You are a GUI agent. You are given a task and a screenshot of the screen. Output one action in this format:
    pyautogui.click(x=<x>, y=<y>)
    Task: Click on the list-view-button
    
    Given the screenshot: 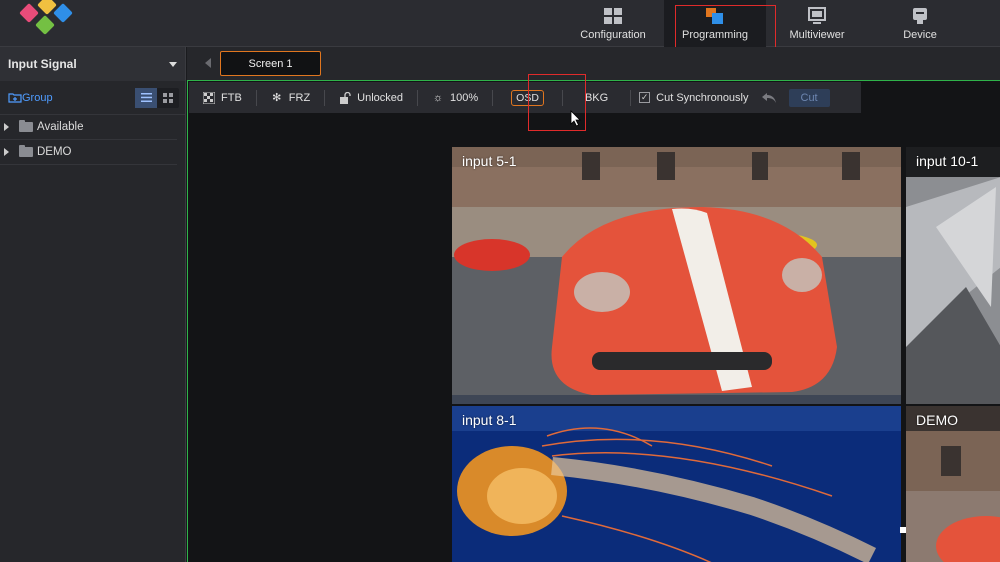 What is the action you would take?
    pyautogui.click(x=146, y=97)
    